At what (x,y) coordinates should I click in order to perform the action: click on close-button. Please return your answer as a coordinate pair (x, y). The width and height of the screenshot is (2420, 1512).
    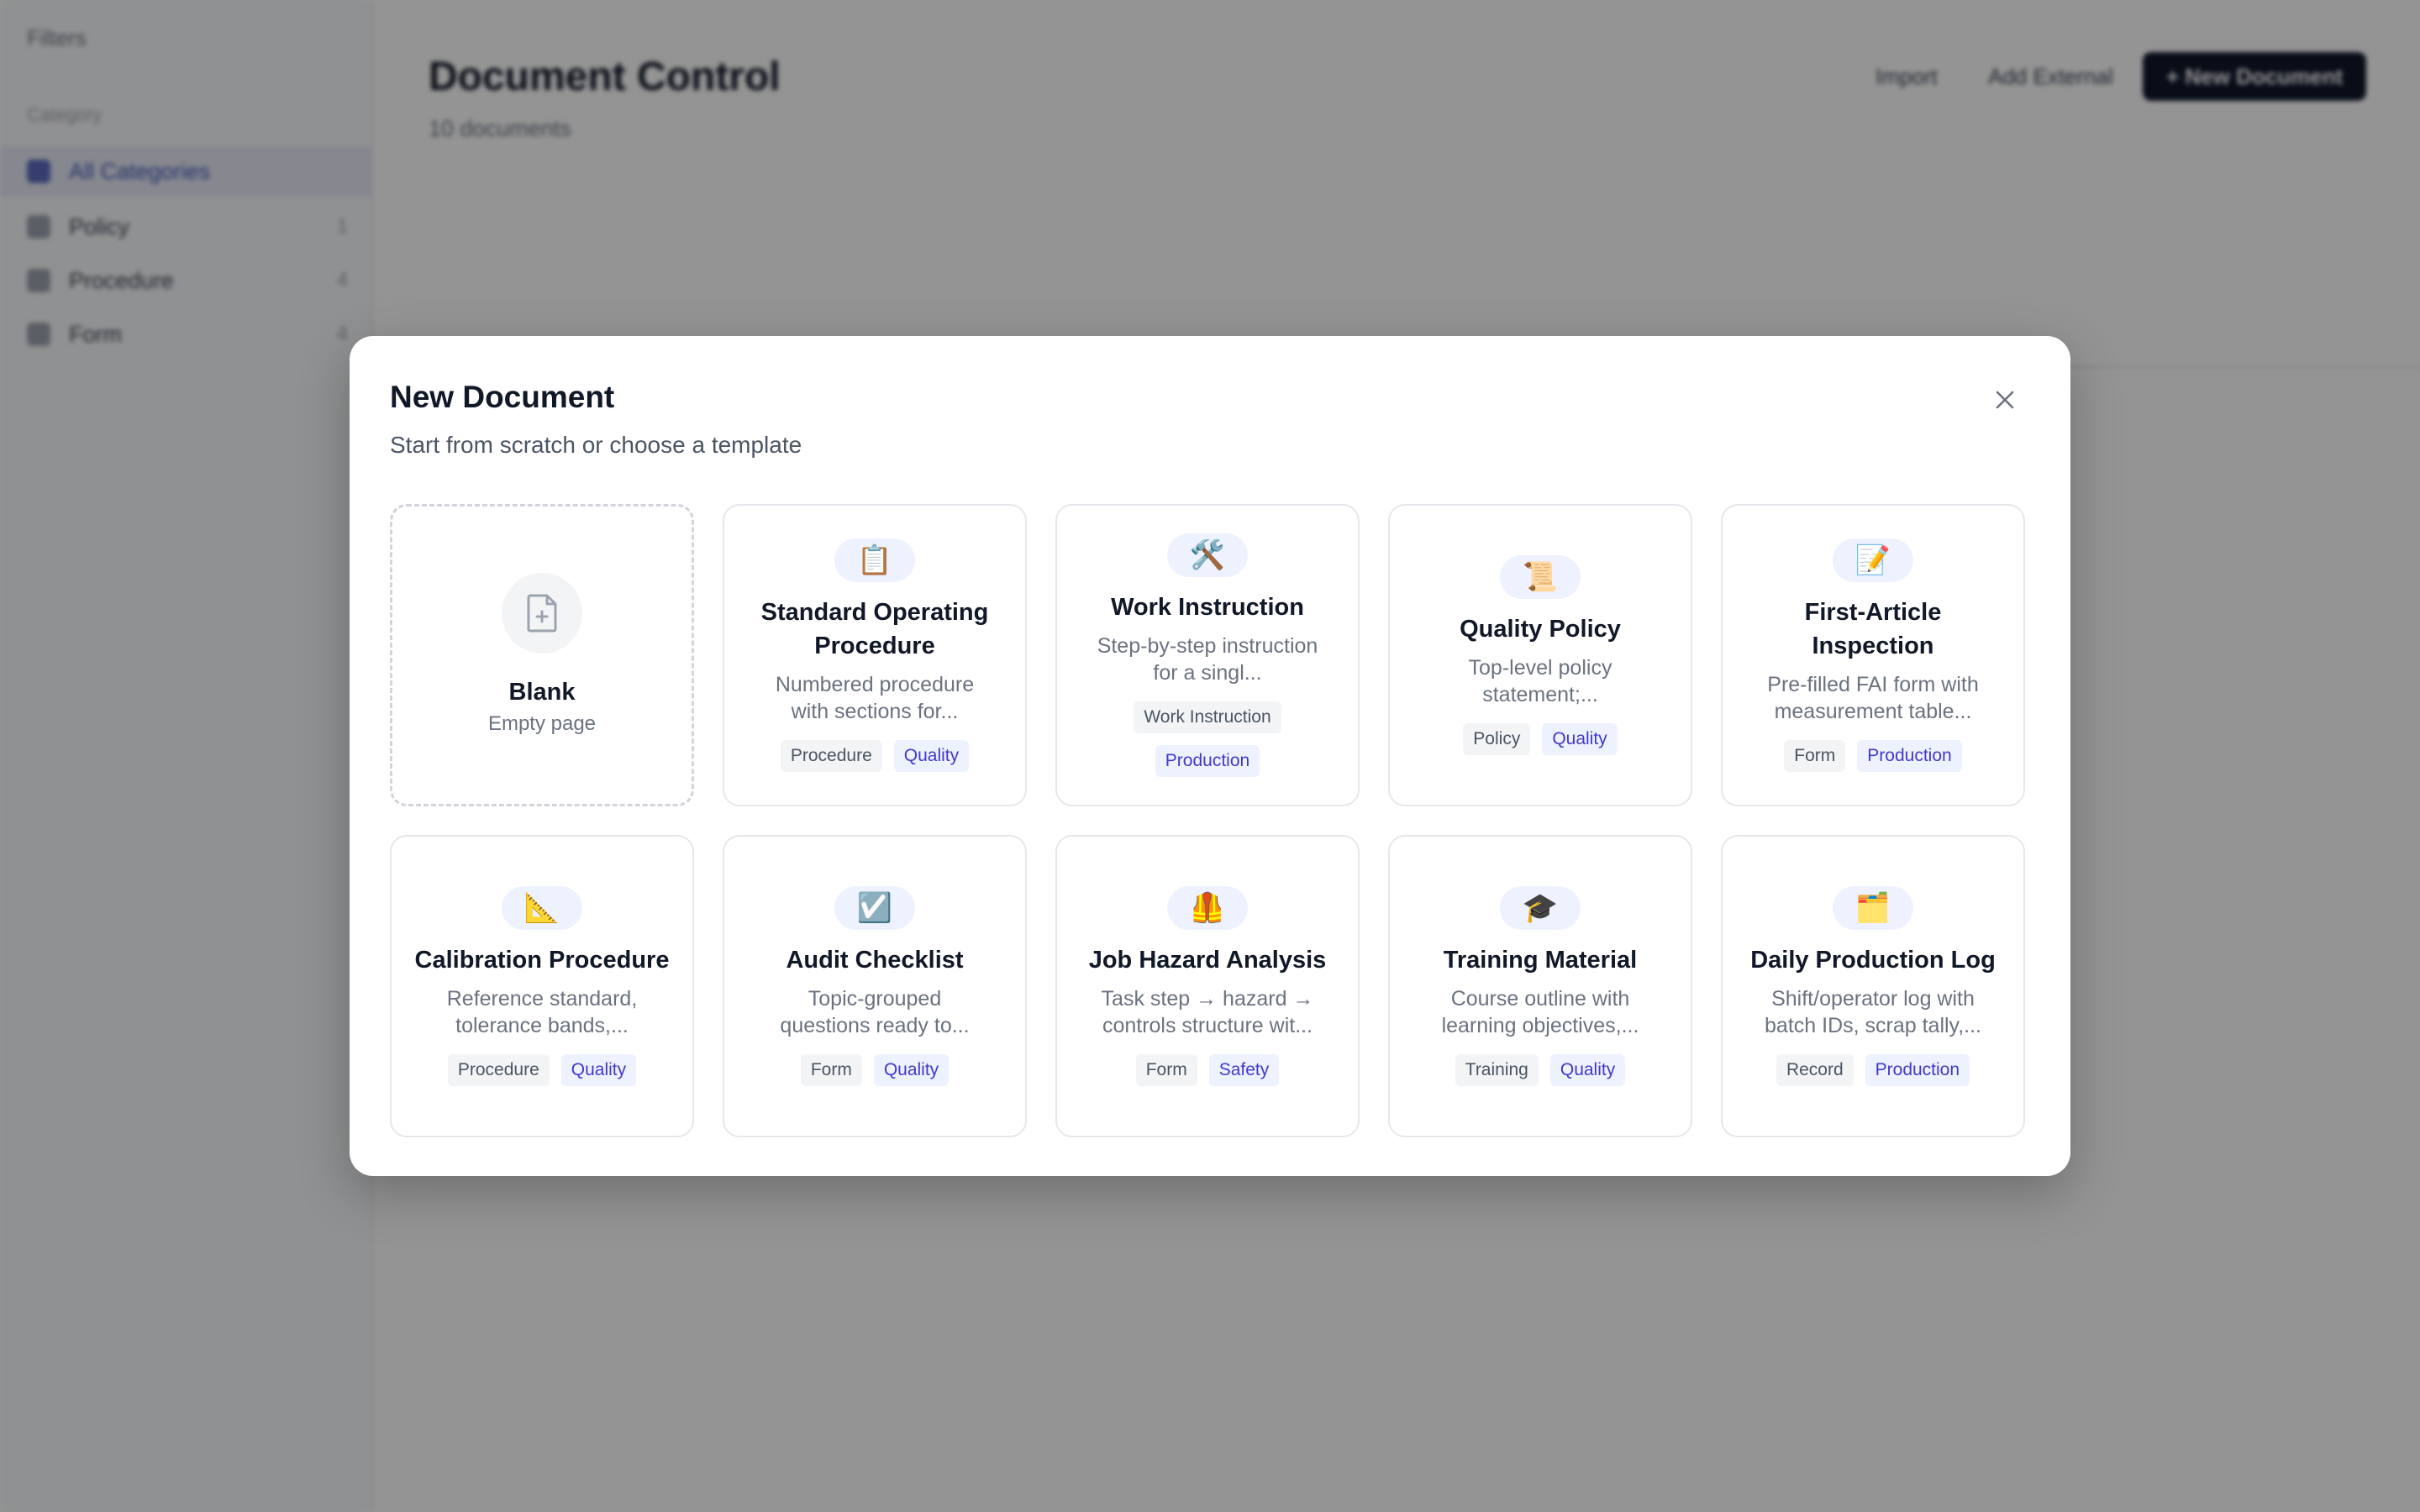
    Looking at the image, I should click on (2004, 399).